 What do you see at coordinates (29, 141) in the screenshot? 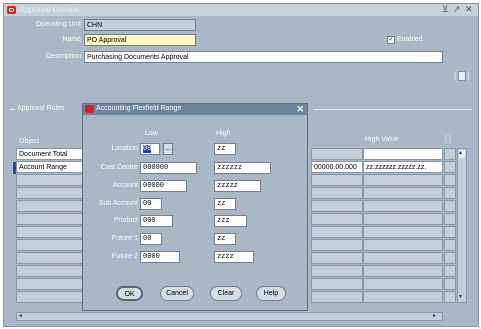
I see `col-object-header: Object` at bounding box center [29, 141].